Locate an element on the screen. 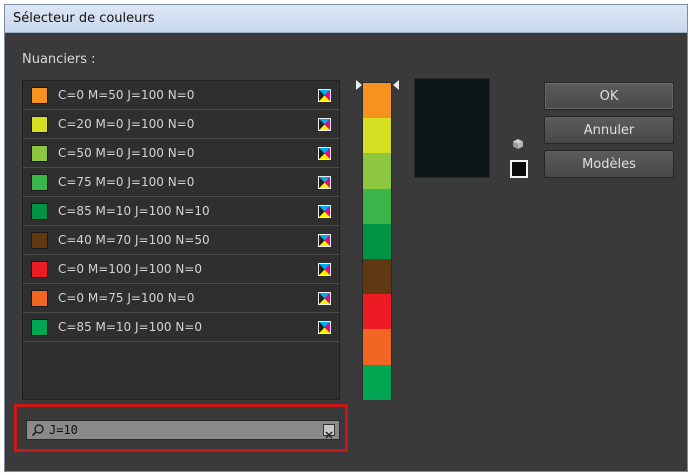  window-title: Sélecteur de couleurs is located at coordinates (84, 18).